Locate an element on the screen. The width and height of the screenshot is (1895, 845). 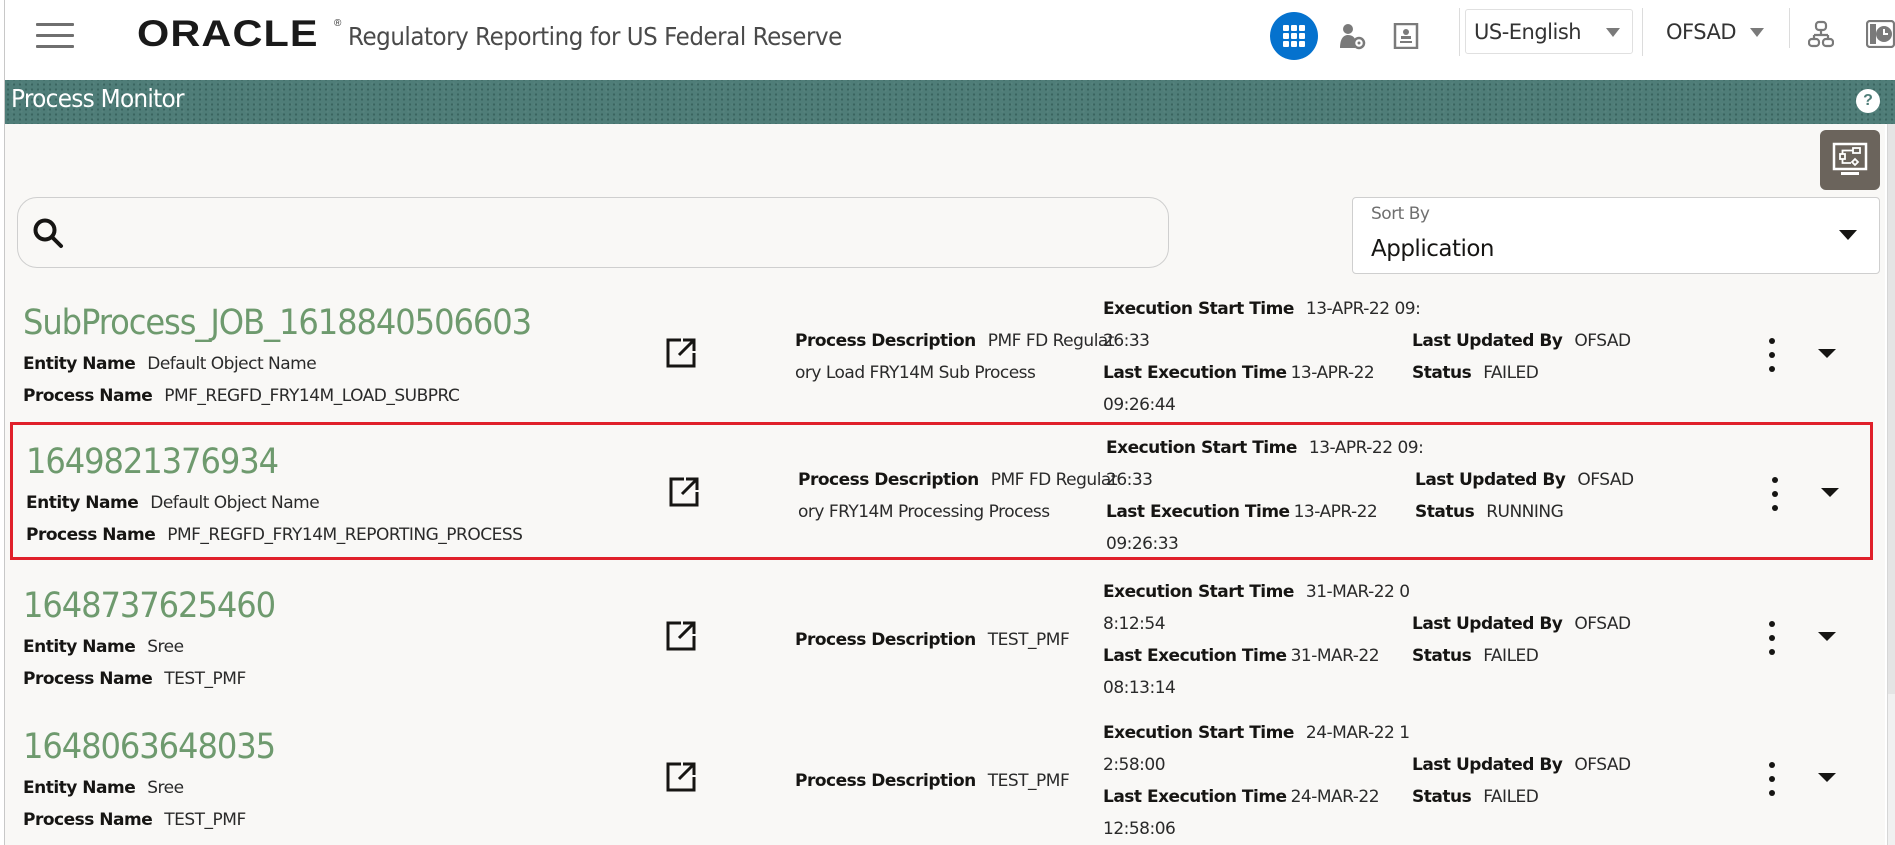
last-execution-time-continuation: 12:58:06 is located at coordinates (1139, 829).